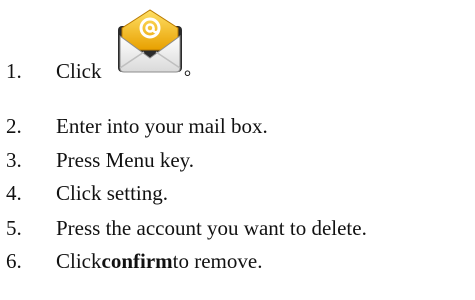 The height and width of the screenshot is (300, 475). I want to click on step-number: 5., so click(14, 228).